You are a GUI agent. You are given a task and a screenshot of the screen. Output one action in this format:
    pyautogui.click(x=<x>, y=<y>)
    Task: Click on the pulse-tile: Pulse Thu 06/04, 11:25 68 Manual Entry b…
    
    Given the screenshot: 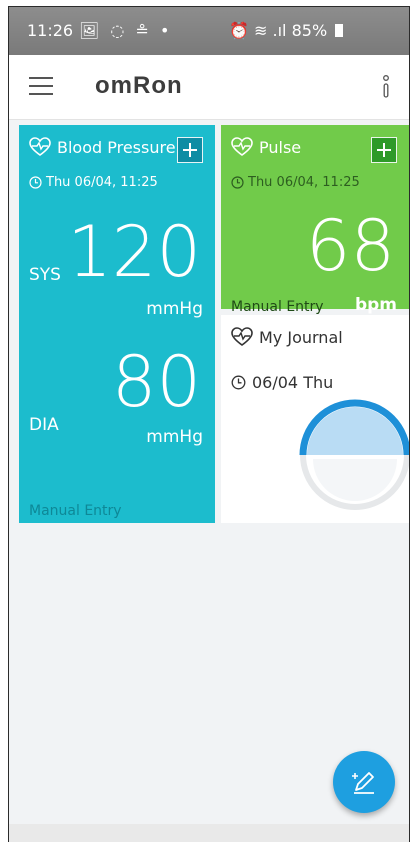 What is the action you would take?
    pyautogui.click(x=315, y=220)
    